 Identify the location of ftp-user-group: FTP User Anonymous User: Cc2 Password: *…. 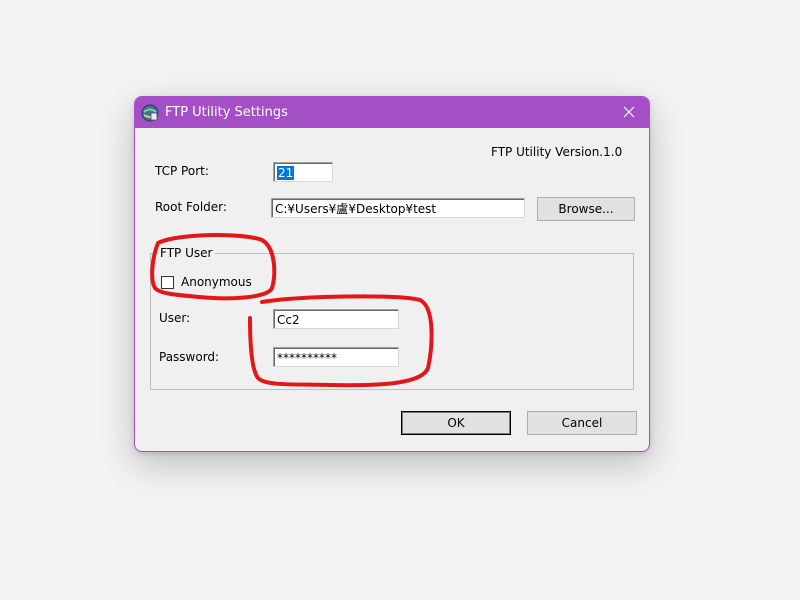
(392, 317).